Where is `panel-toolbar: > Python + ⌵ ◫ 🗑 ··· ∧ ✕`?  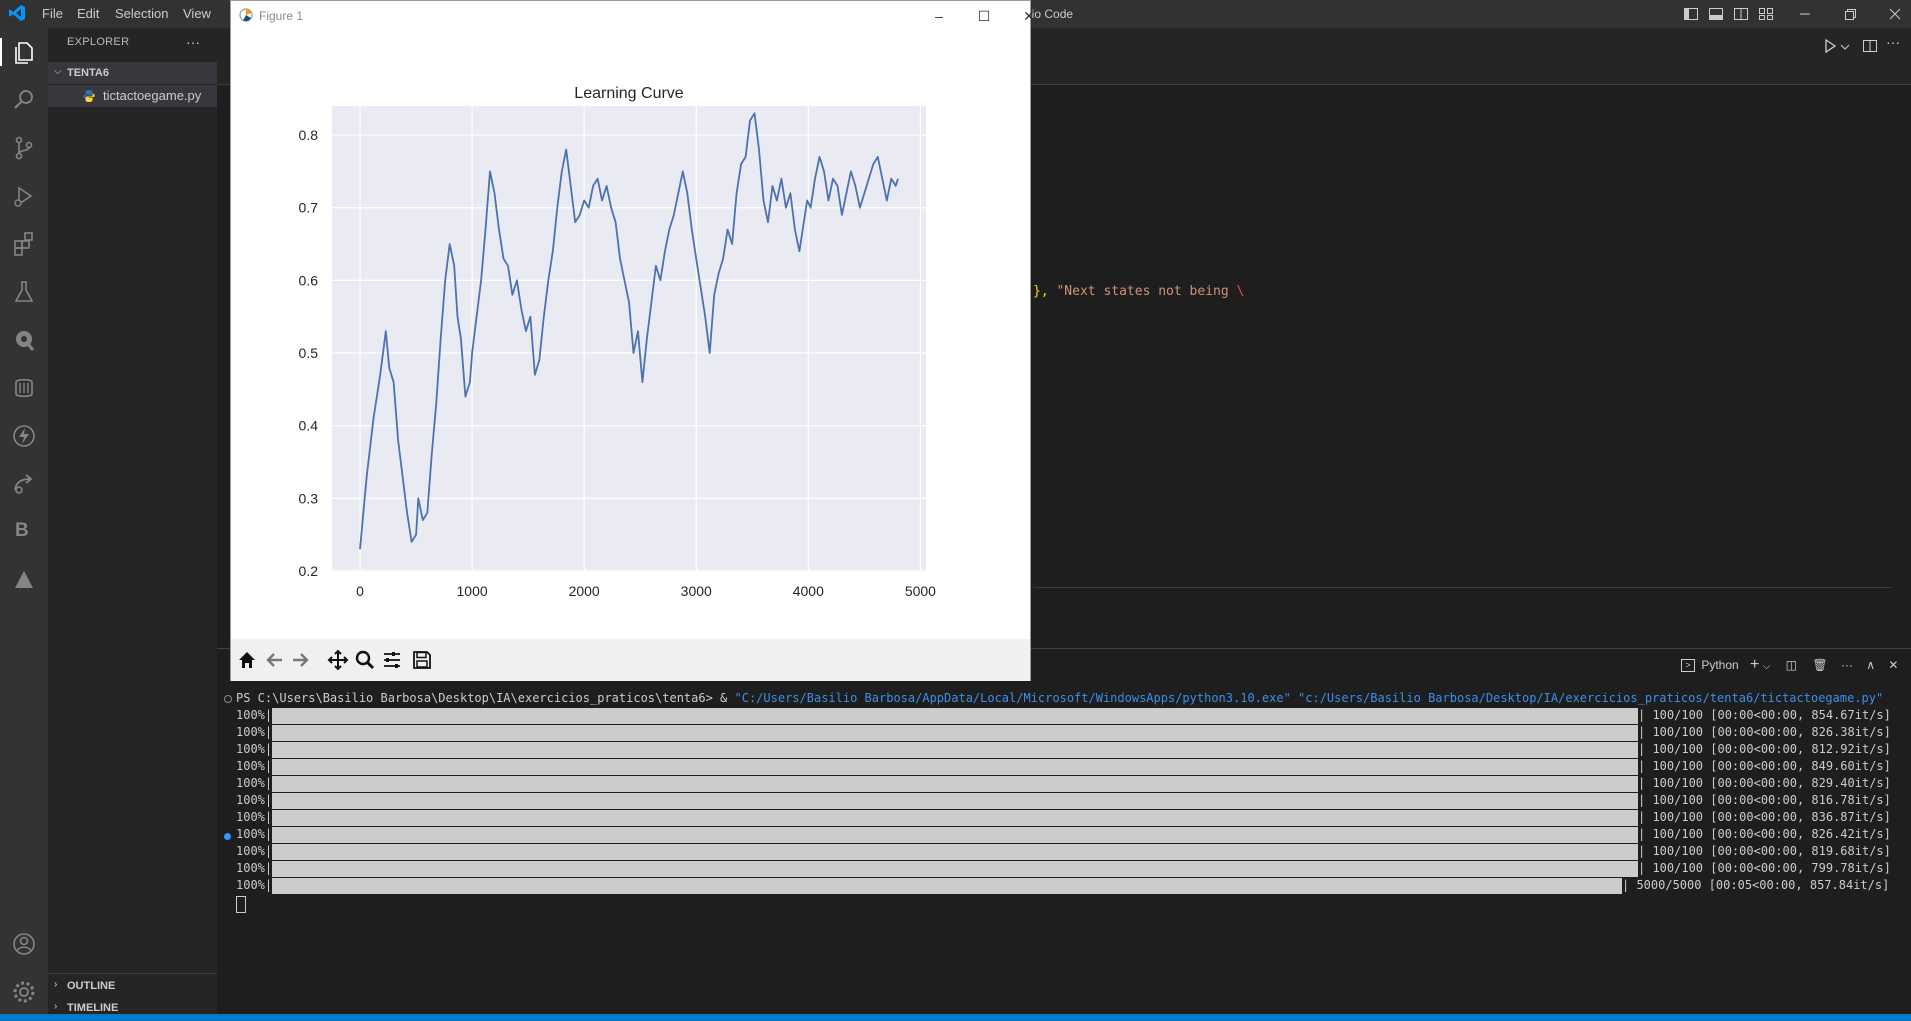
panel-toolbar: > Python + ⌵ ◫ 🗑 ··· ∧ ✕ is located at coordinates (1789, 666).